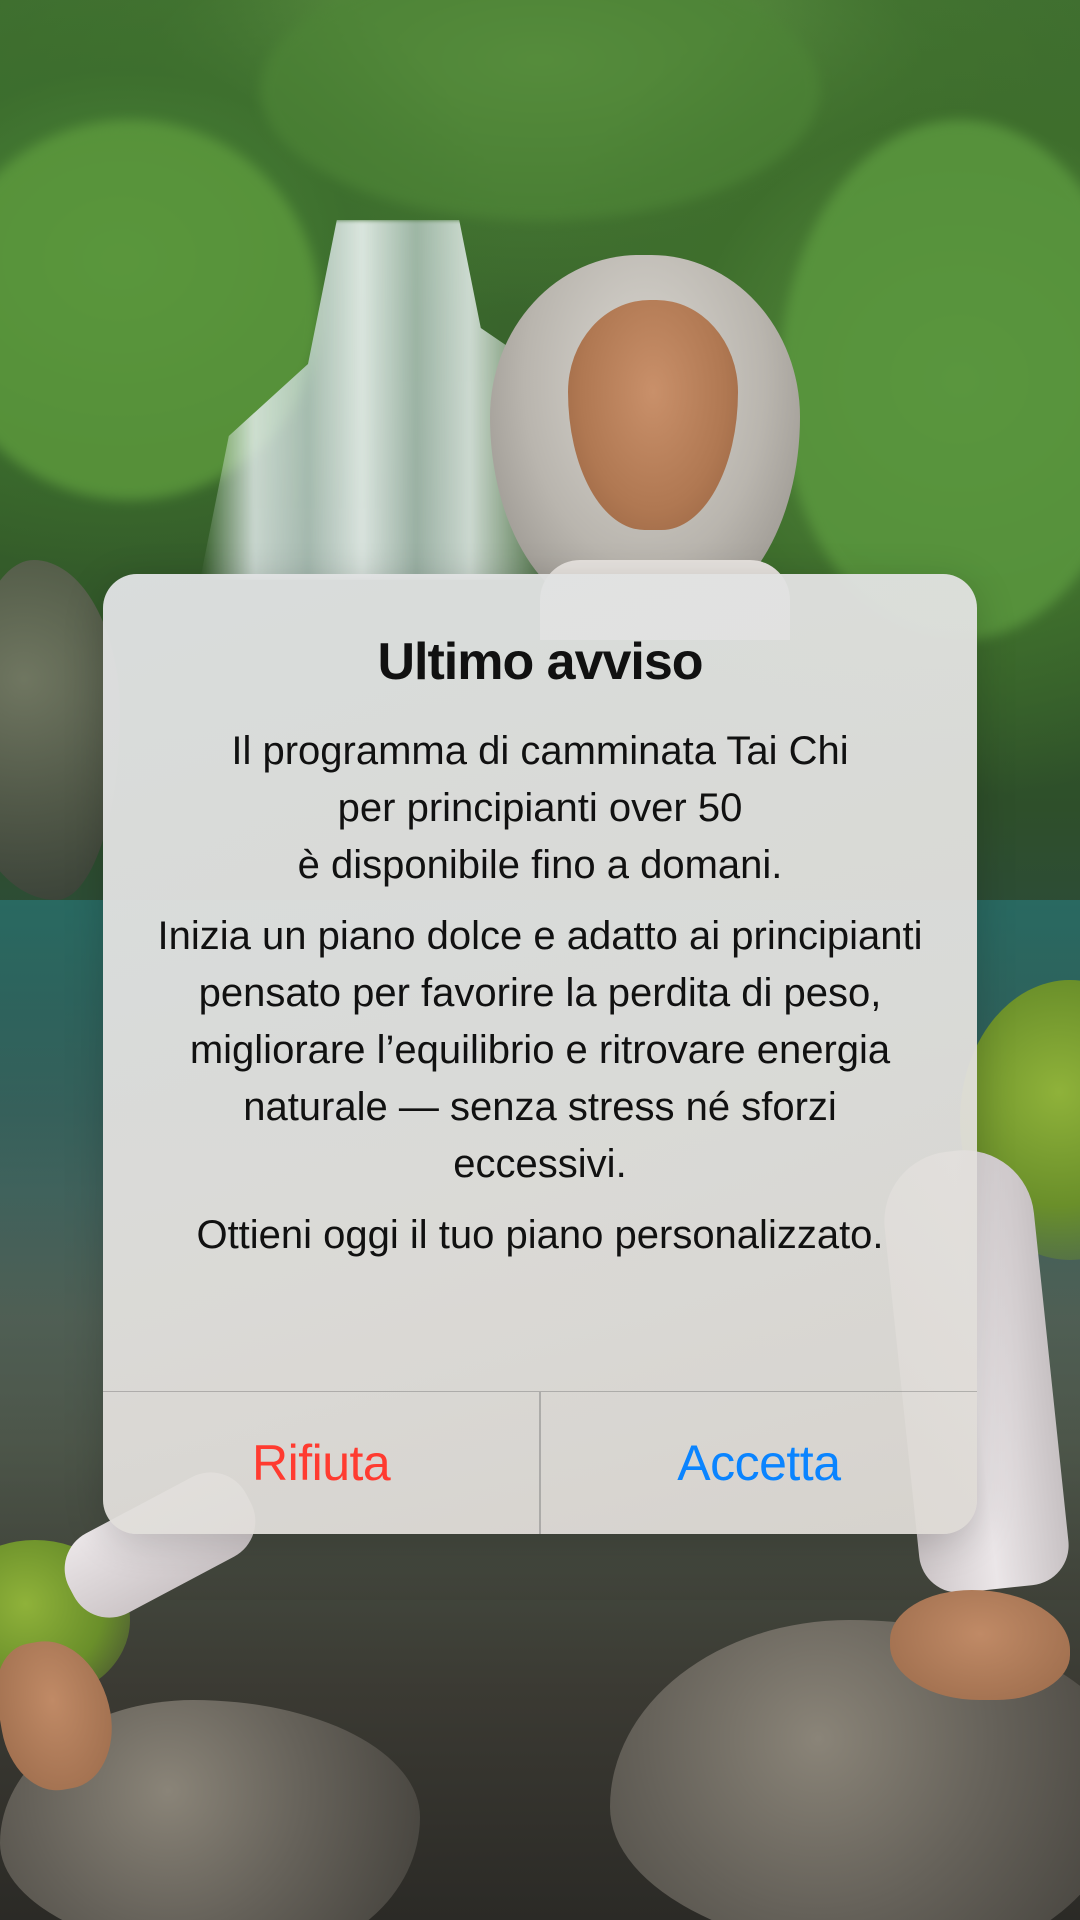  What do you see at coordinates (759, 1463) in the screenshot?
I see `accept-button: Accetta` at bounding box center [759, 1463].